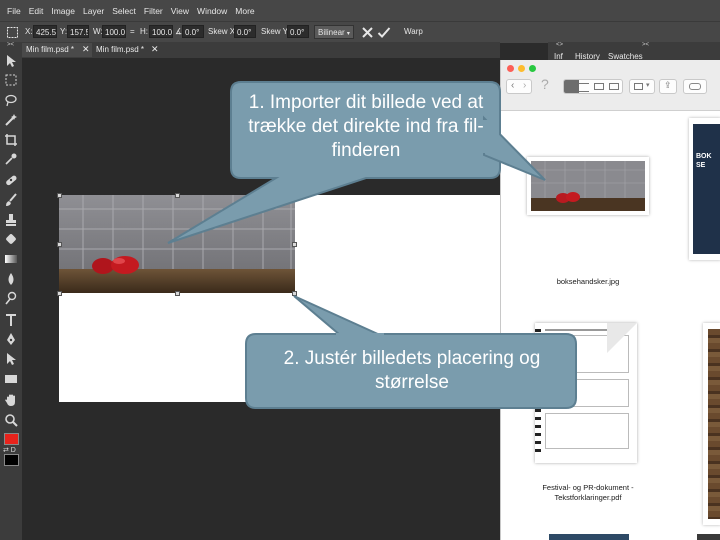  Describe the element at coordinates (524, 85) in the screenshot. I see `forward-icon: ›` at that location.